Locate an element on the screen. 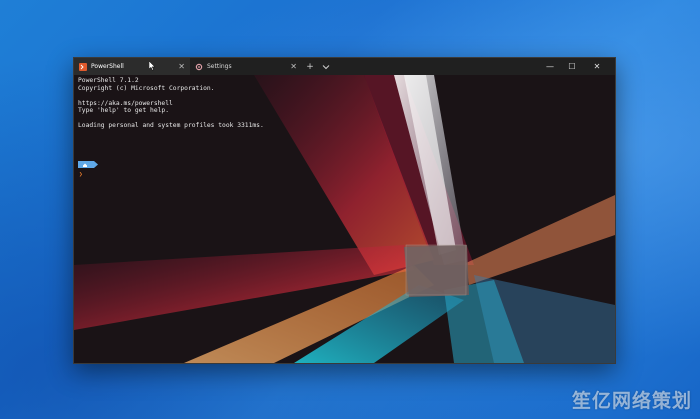 This screenshot has width=700, height=419. minimize-button: — is located at coordinates (550, 66).